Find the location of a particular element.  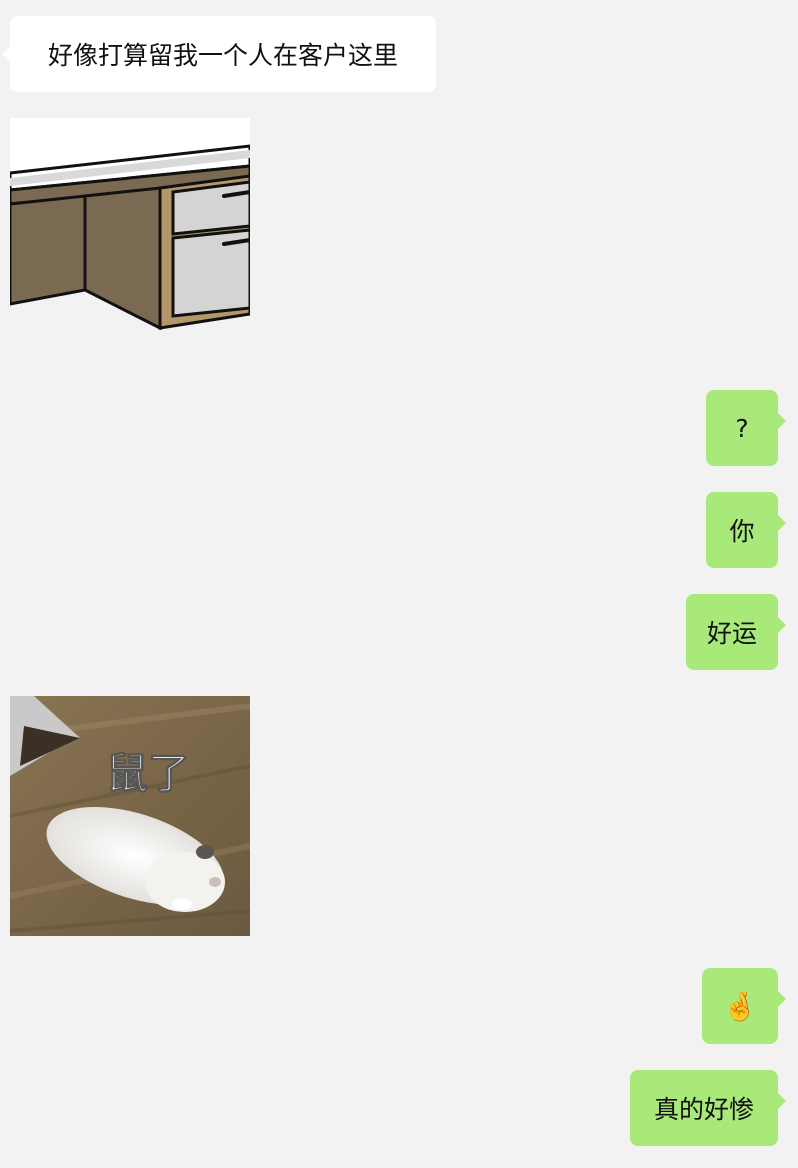

hamster-photo: 鼠了 is located at coordinates (130, 816).